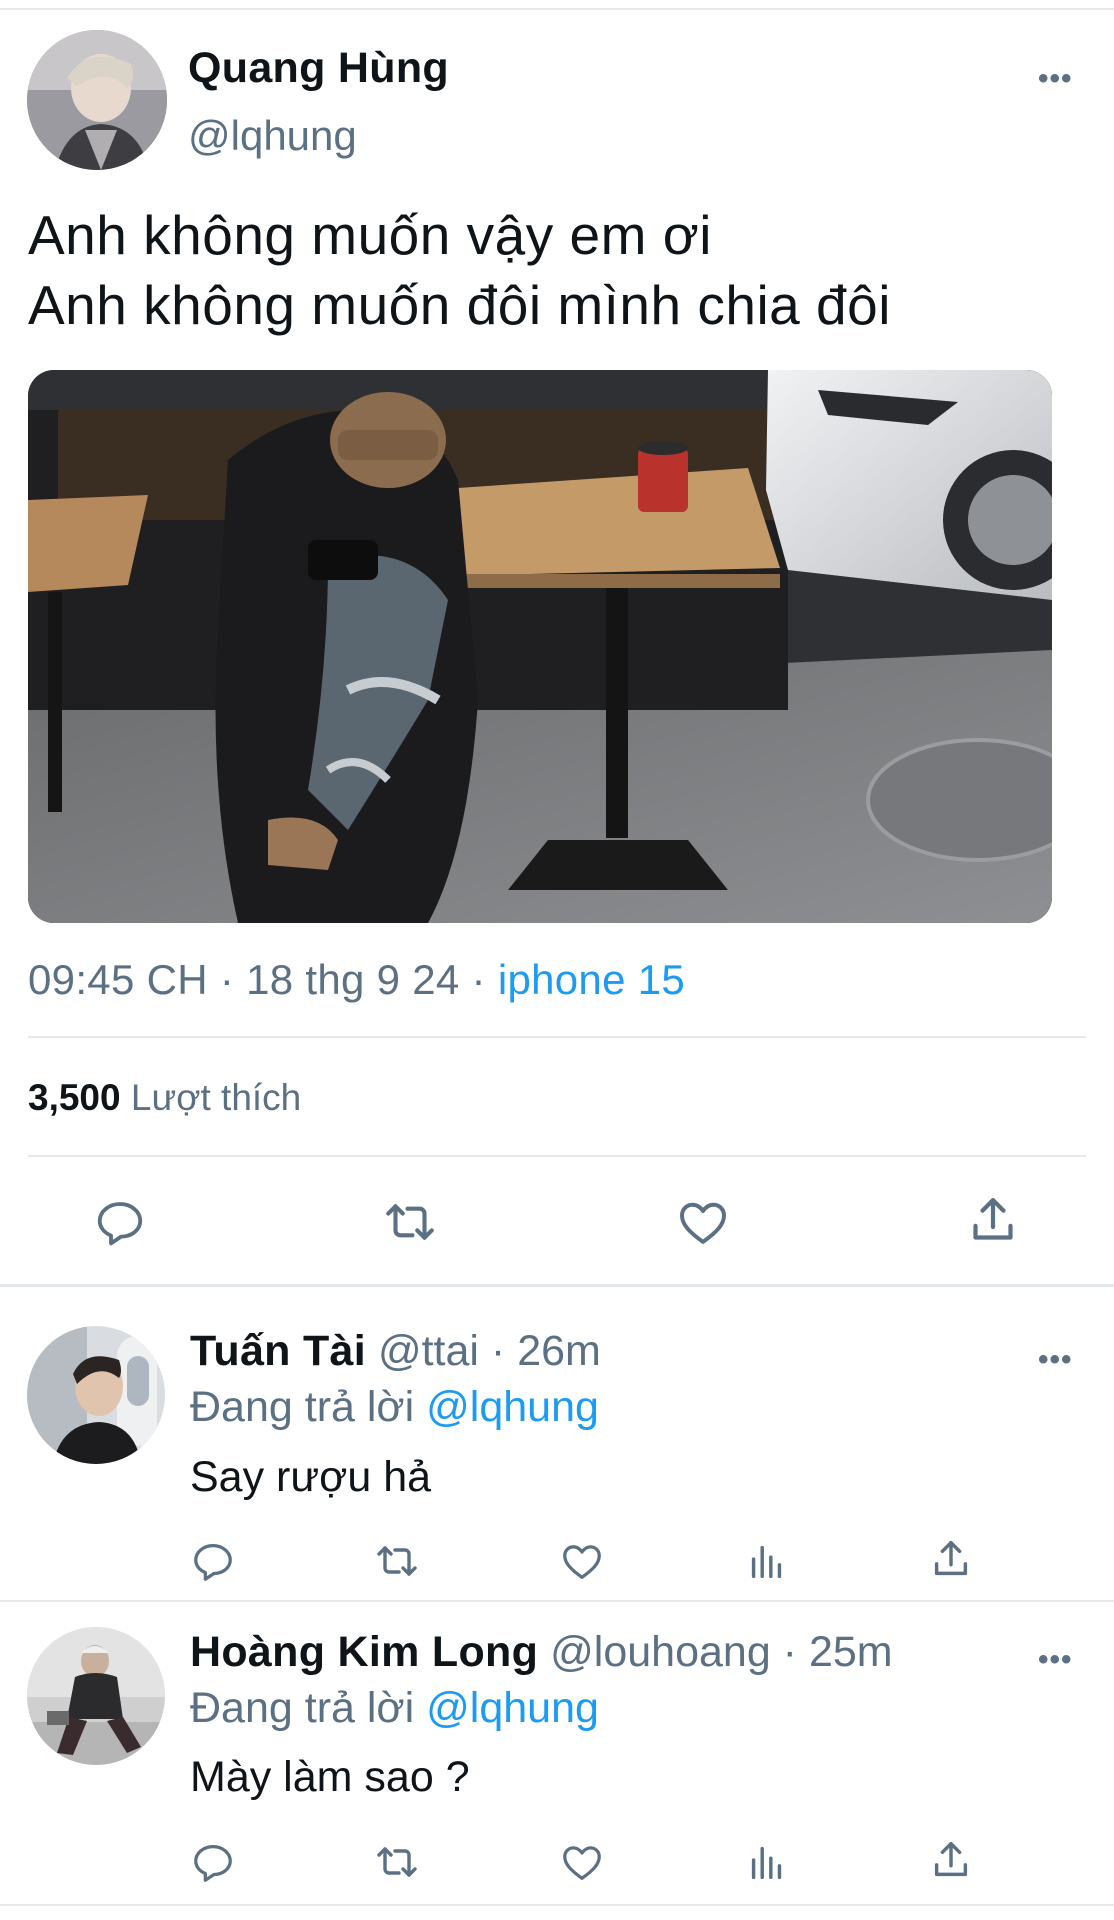  What do you see at coordinates (559, 1351) in the screenshot?
I see `reply-time: 26m` at bounding box center [559, 1351].